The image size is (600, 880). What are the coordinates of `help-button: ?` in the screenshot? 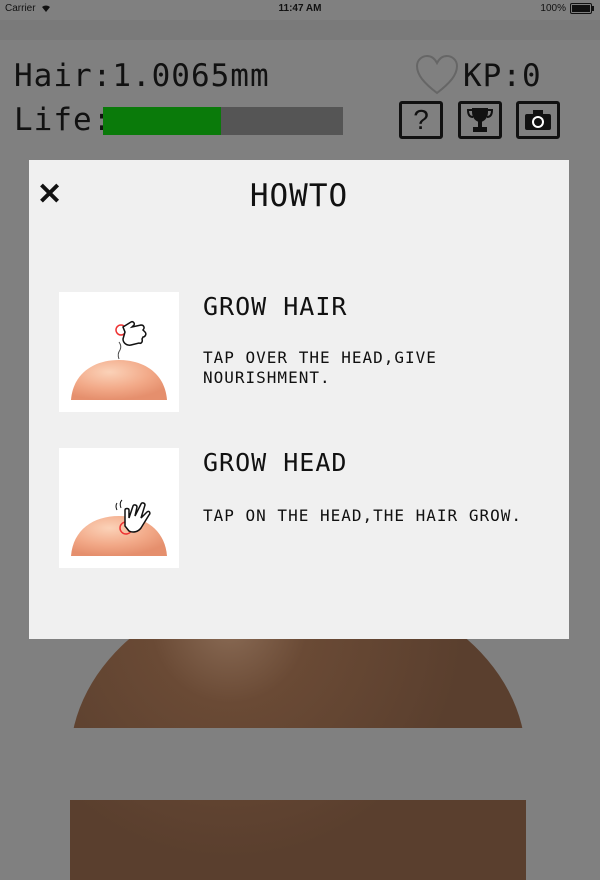 It's located at (421, 120).